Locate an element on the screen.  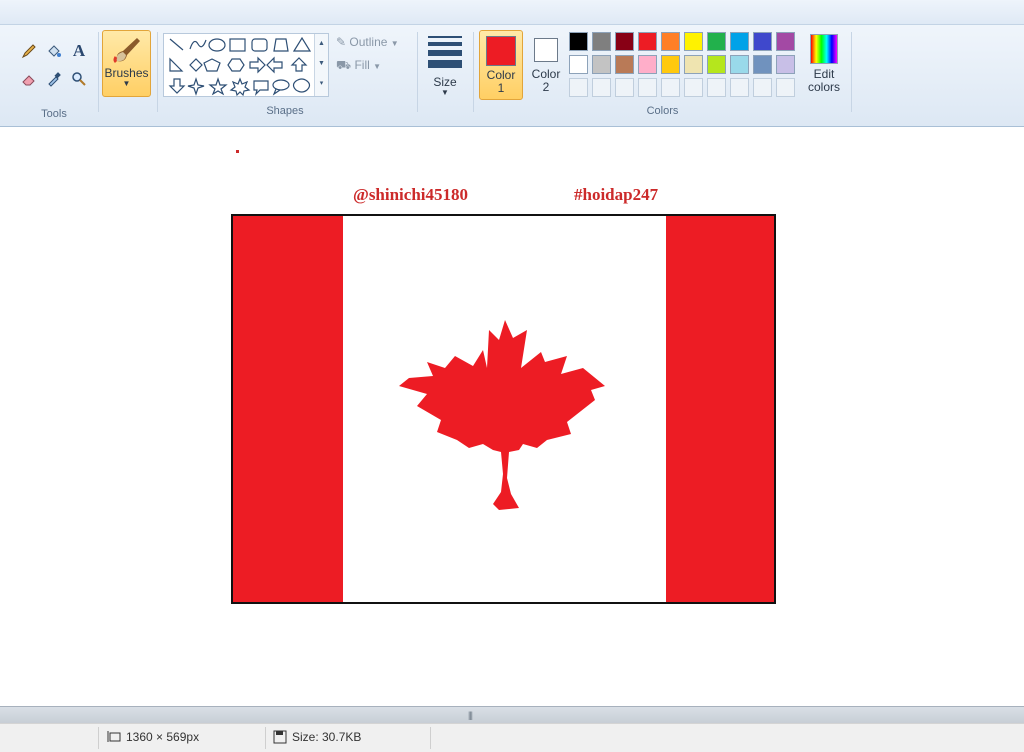
file-size: Size: 30.7KB is located at coordinates (317, 737).